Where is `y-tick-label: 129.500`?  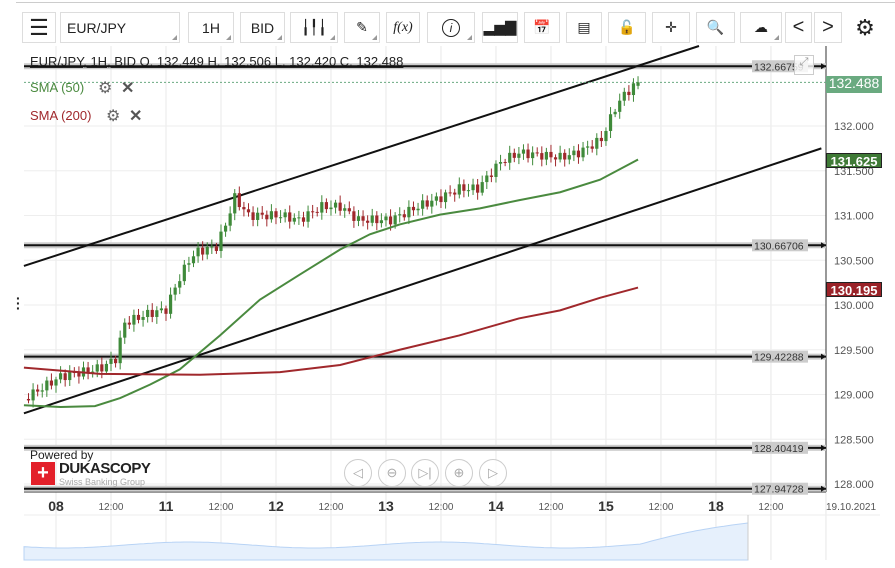 y-tick-label: 129.500 is located at coordinates (854, 351).